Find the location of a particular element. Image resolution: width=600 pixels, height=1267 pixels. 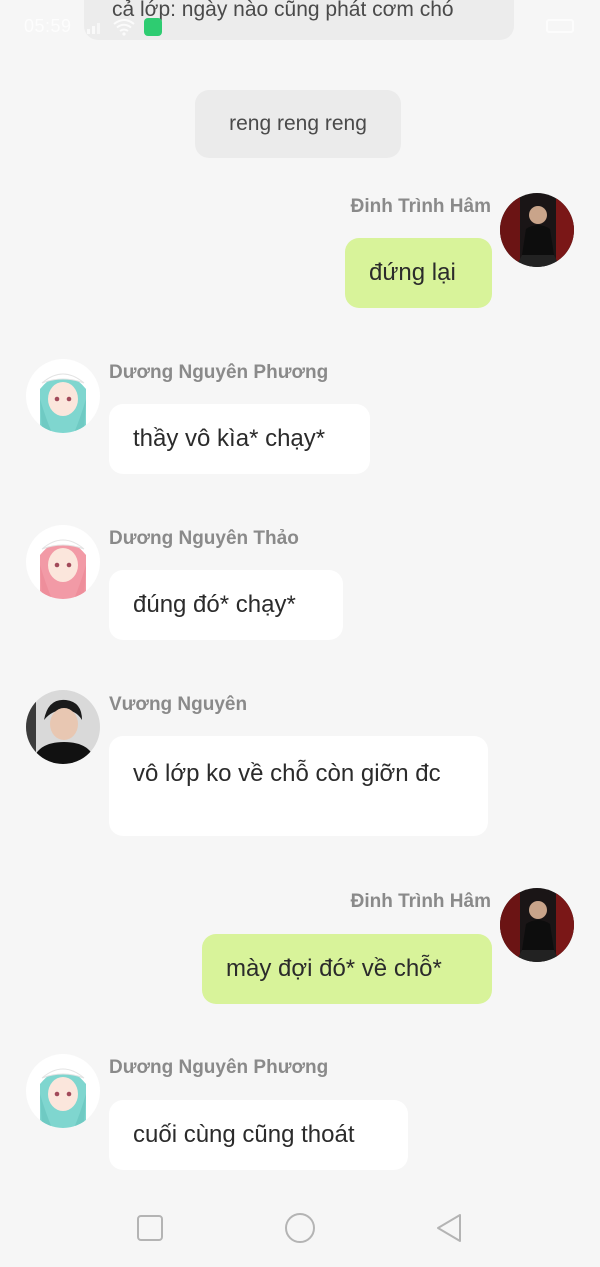

message-text: đứng lại is located at coordinates (412, 272).